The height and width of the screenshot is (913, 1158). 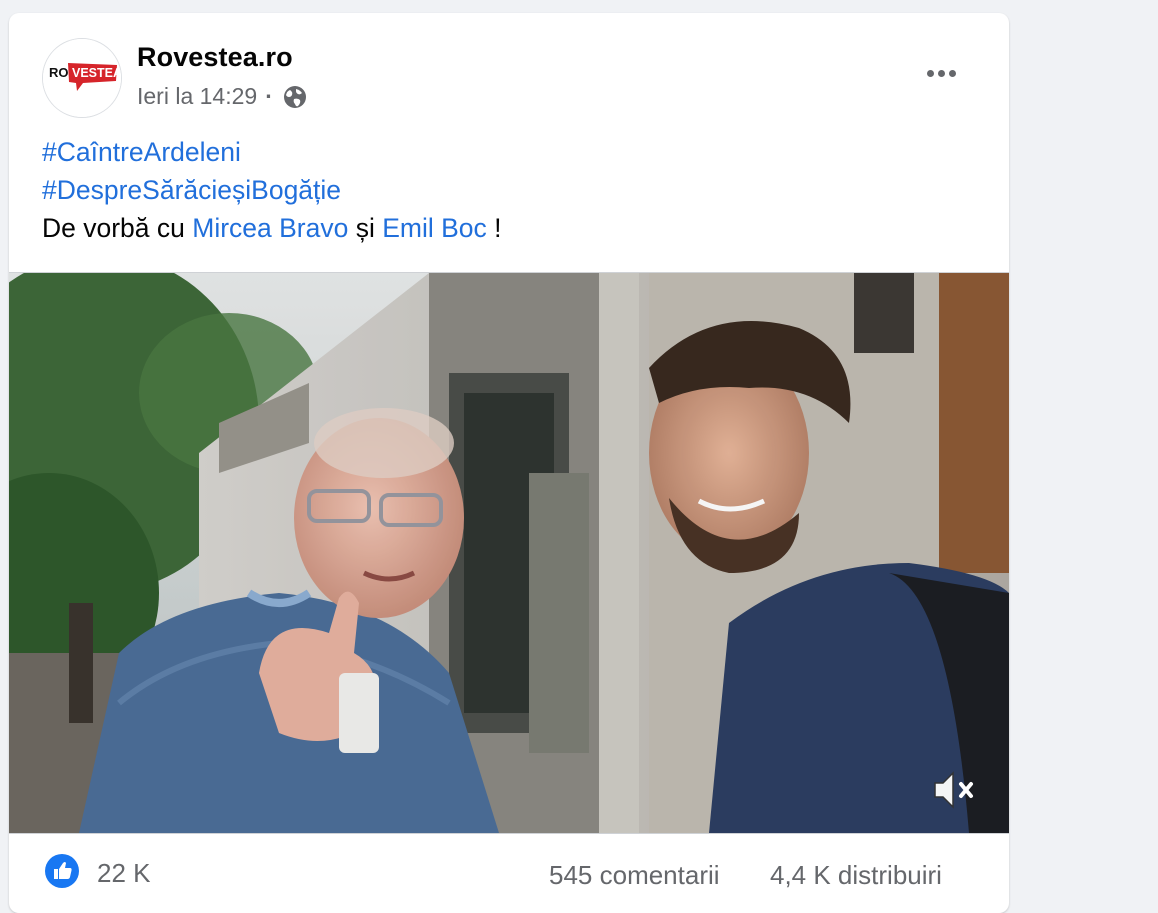 What do you see at coordinates (856, 875) in the screenshot?
I see `share-count: 4,4 K distribuiri` at bounding box center [856, 875].